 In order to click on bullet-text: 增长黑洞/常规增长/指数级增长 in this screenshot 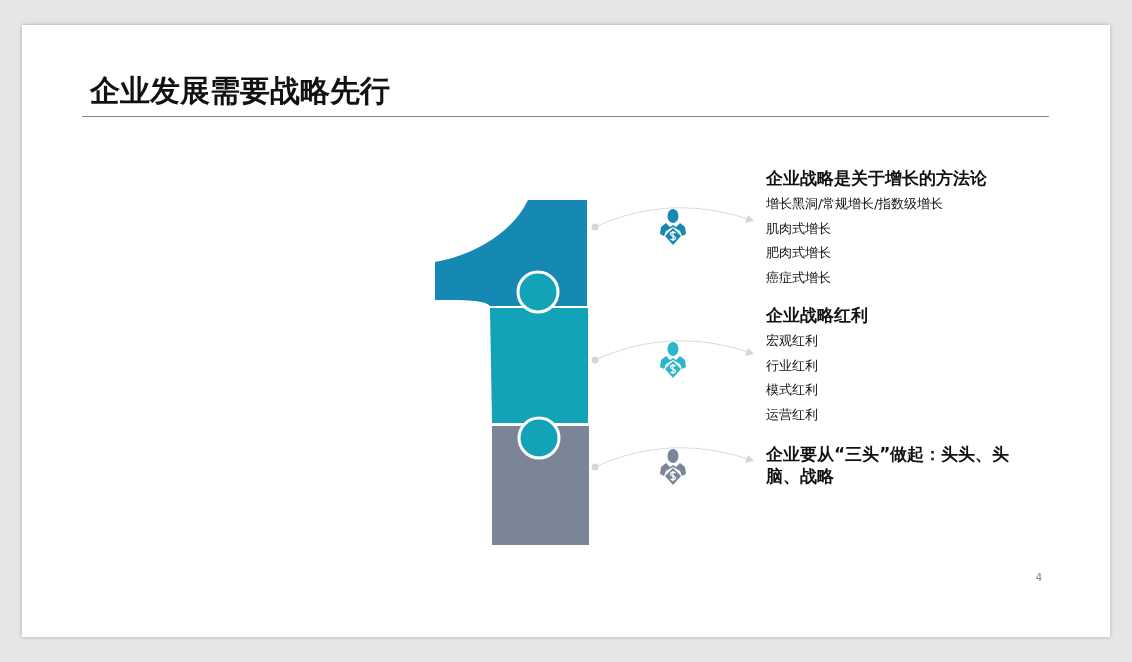, I will do `click(855, 204)`.